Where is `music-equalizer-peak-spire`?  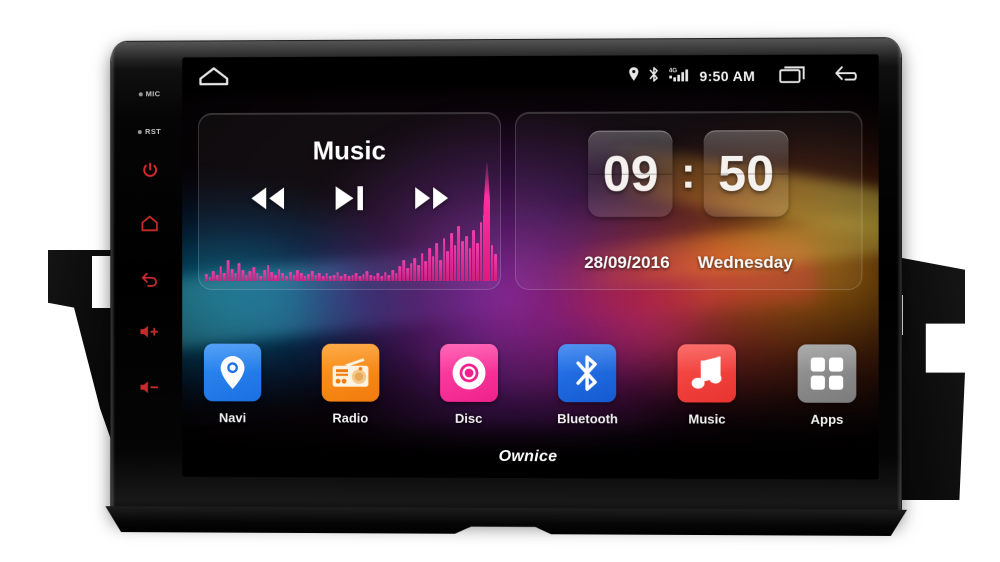
music-equalizer-peak-spire is located at coordinates (486, 222).